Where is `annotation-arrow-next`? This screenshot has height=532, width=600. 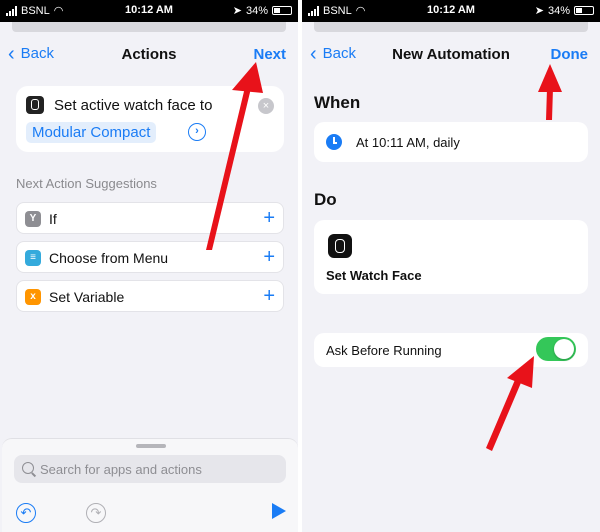 annotation-arrow-next is located at coordinates (234, 156).